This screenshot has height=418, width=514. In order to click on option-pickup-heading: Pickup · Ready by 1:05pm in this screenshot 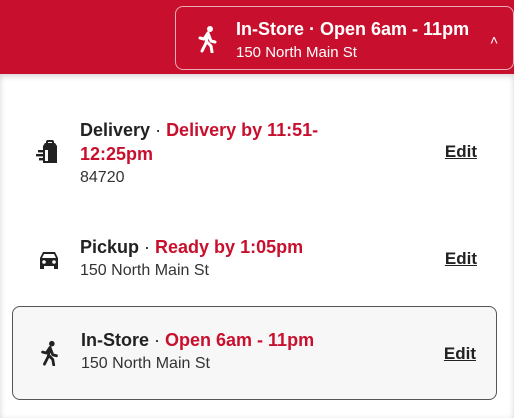, I will do `click(220, 247)`.